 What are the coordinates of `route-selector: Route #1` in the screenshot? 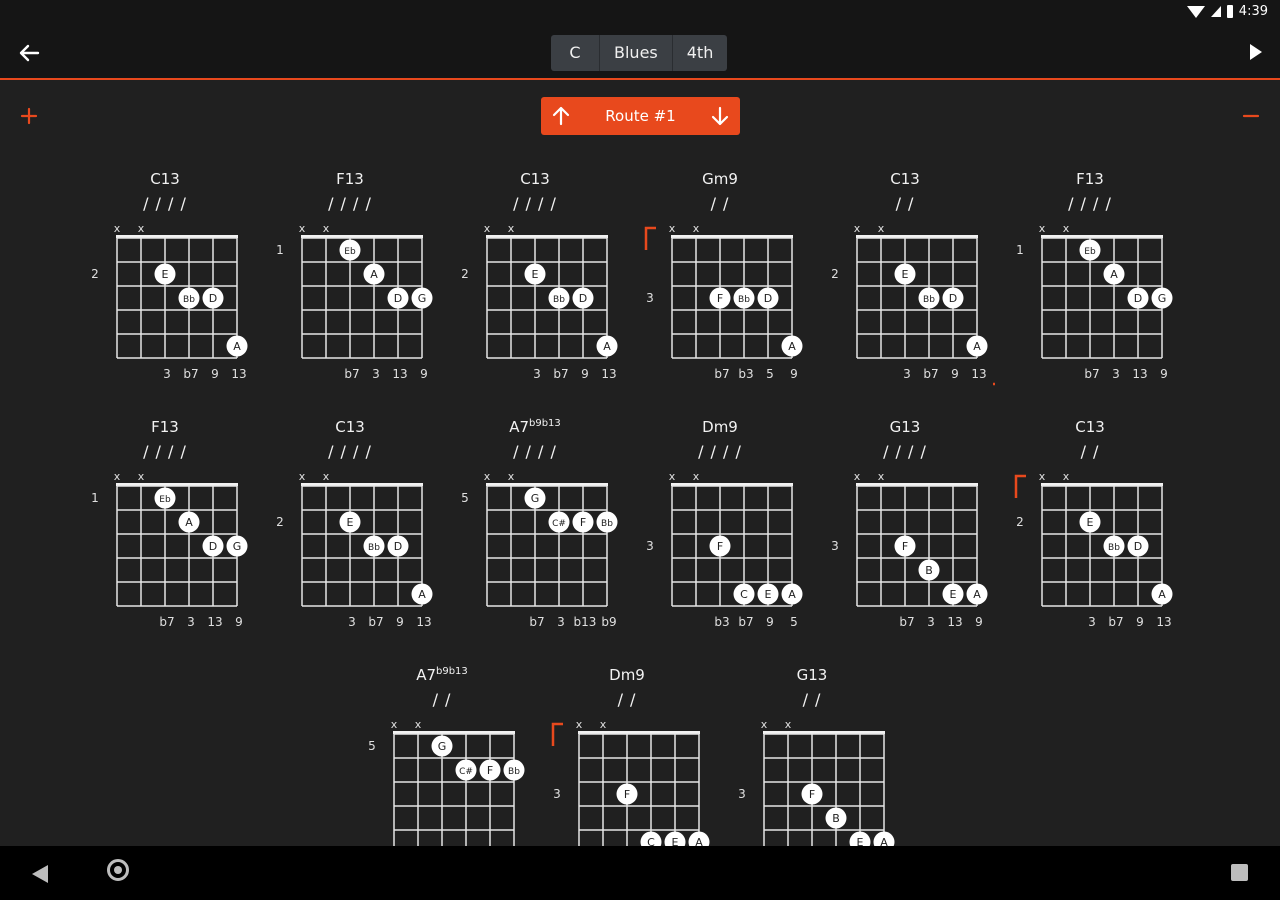 It's located at (640, 116).